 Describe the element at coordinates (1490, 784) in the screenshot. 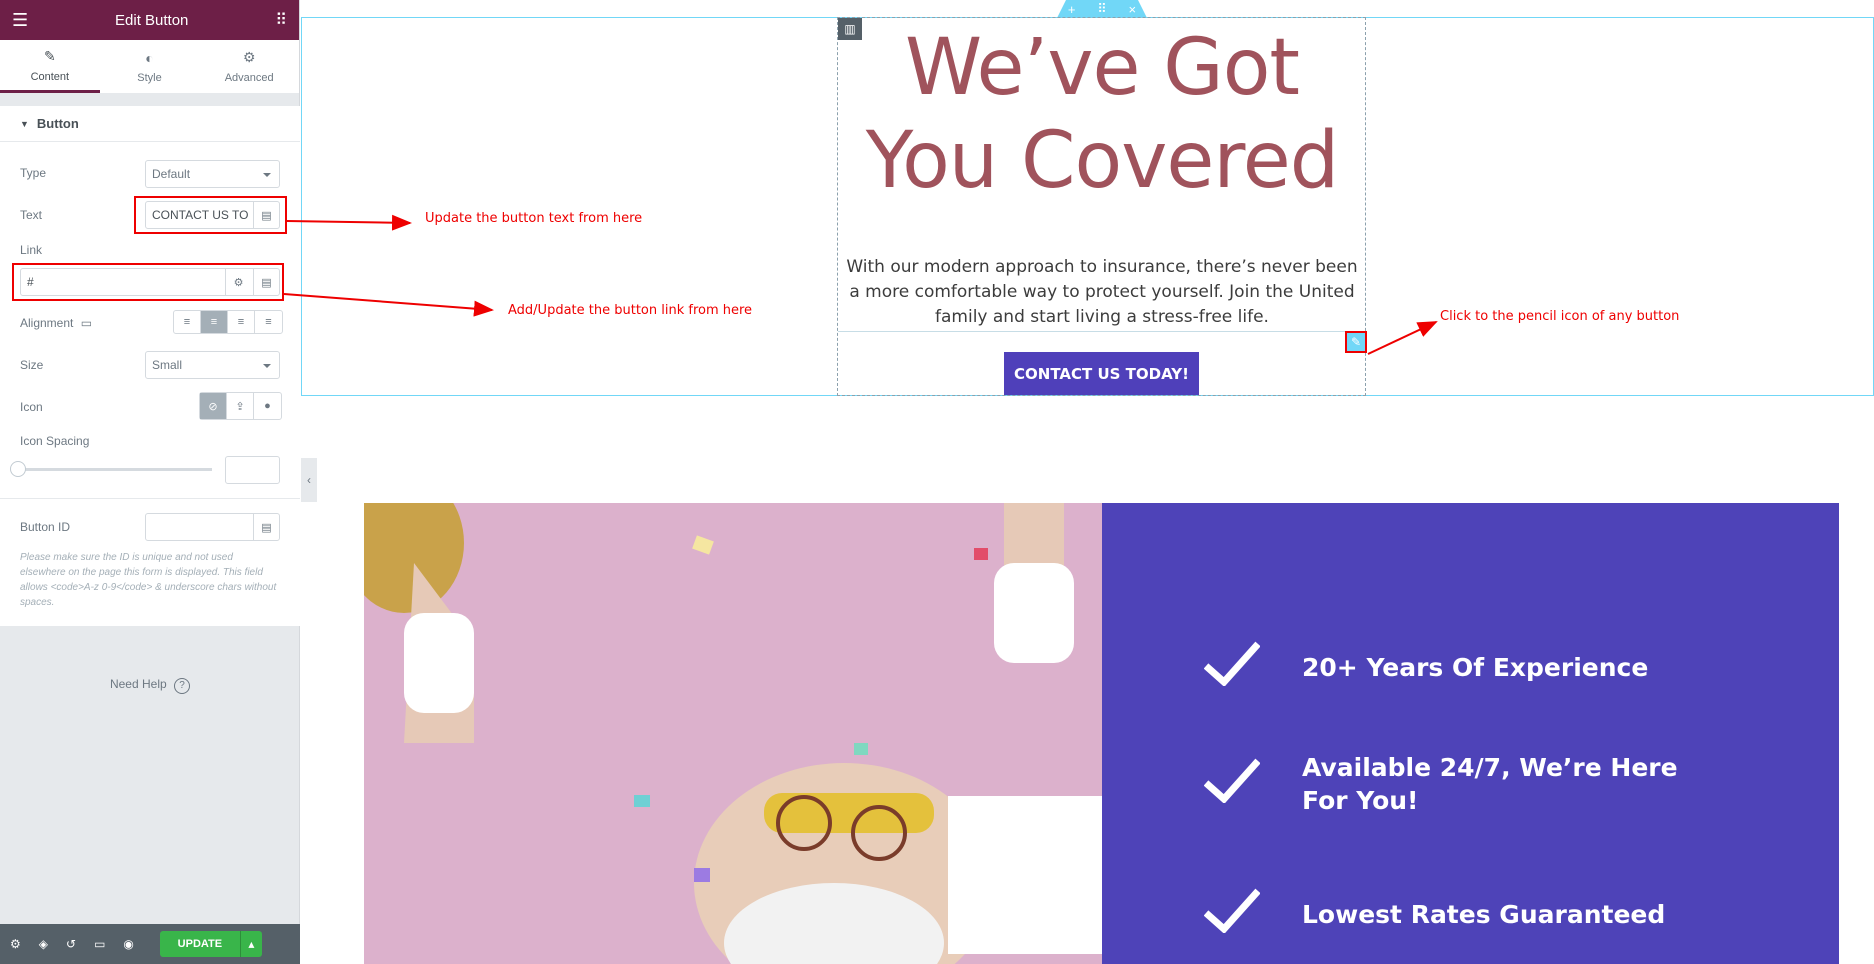

I see `feature-text: Available 24/7, We’re Here For You!` at that location.